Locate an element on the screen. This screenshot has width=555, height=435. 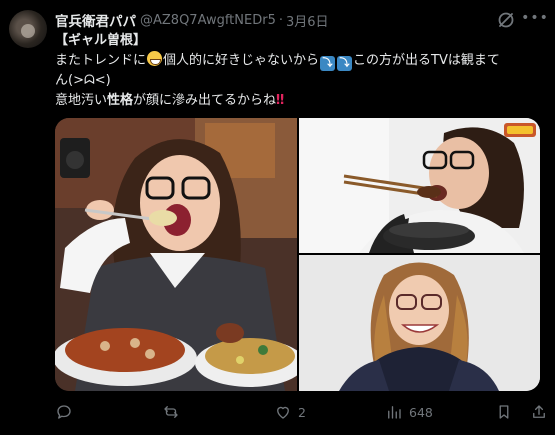
text-line-3: ん(>ᗣ<) is located at coordinates (83, 80).